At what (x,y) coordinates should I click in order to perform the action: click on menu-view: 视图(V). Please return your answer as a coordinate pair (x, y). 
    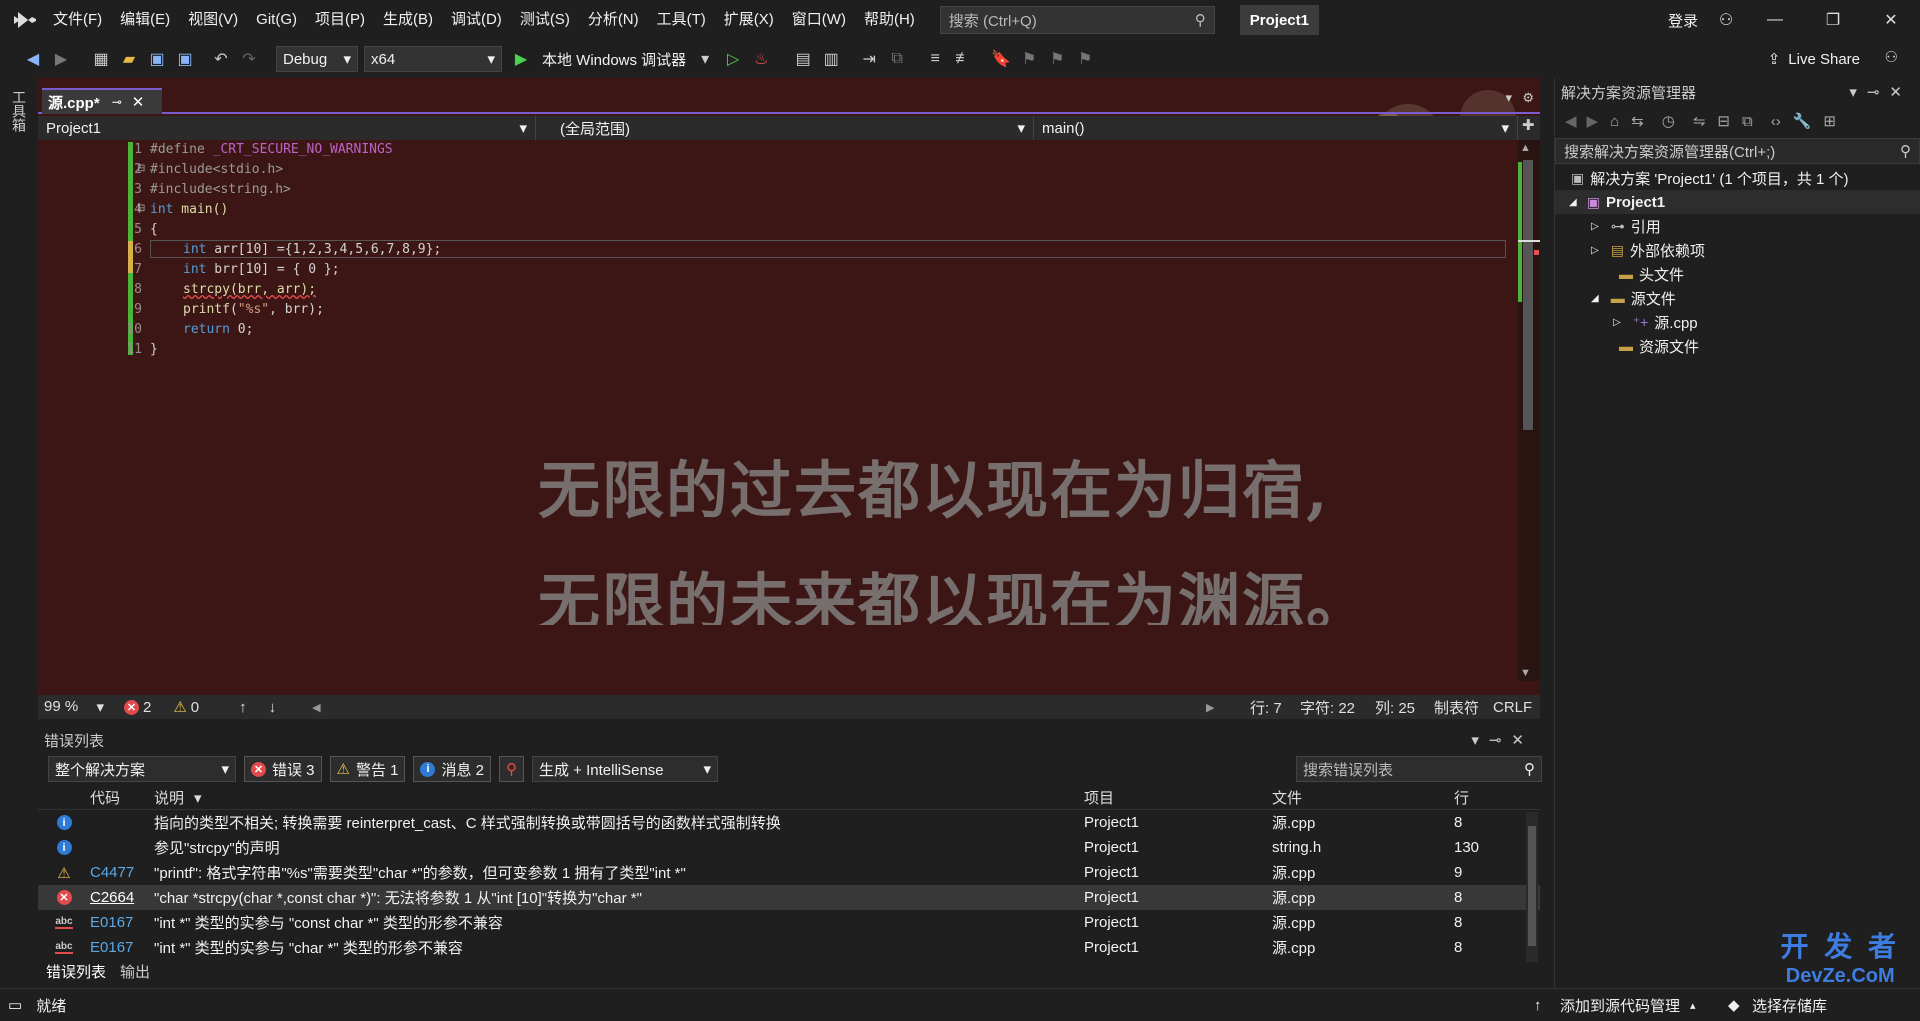
    Looking at the image, I should click on (213, 20).